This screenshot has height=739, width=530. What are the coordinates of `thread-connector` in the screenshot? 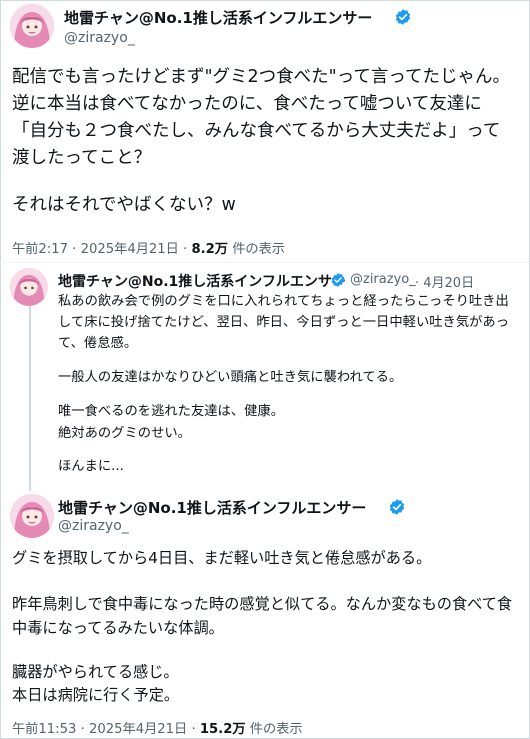 It's located at (30, 398).